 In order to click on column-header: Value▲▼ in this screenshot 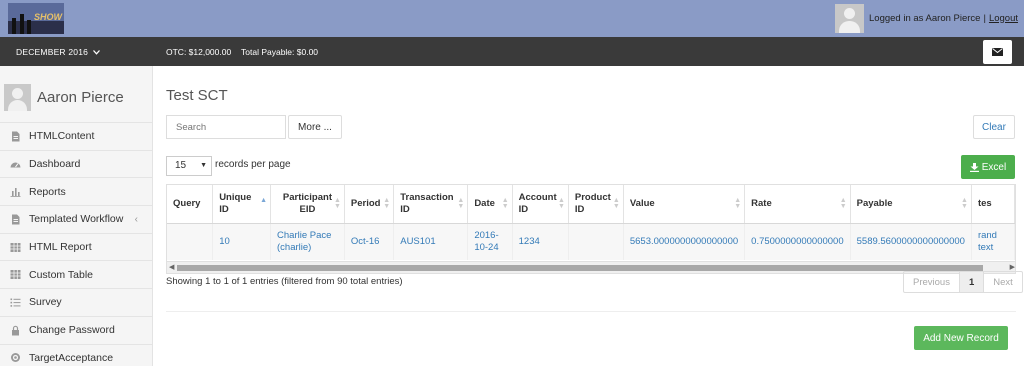, I will do `click(683, 204)`.